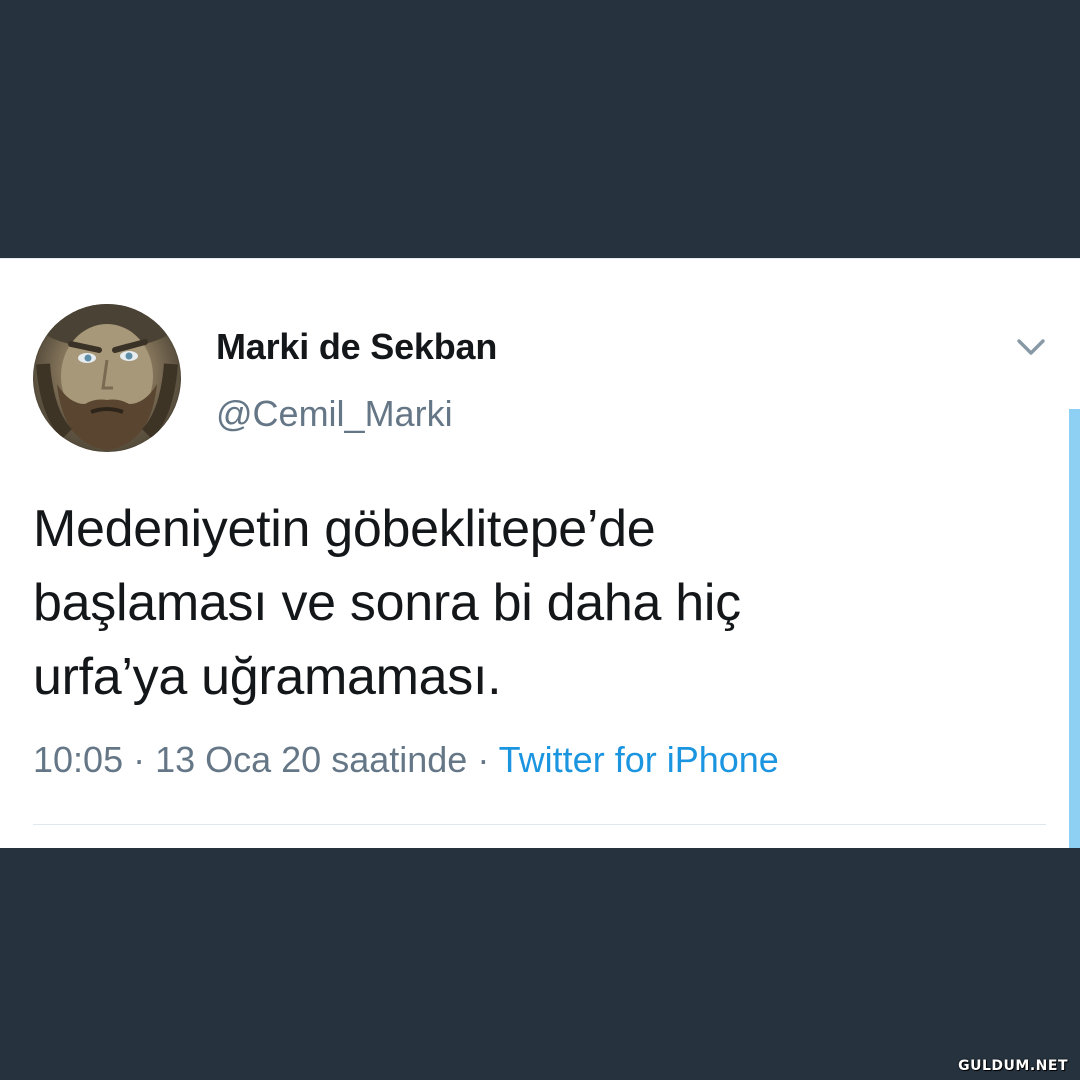 This screenshot has width=1080, height=1080. I want to click on user-handle: @Cemil_Marki, so click(334, 414).